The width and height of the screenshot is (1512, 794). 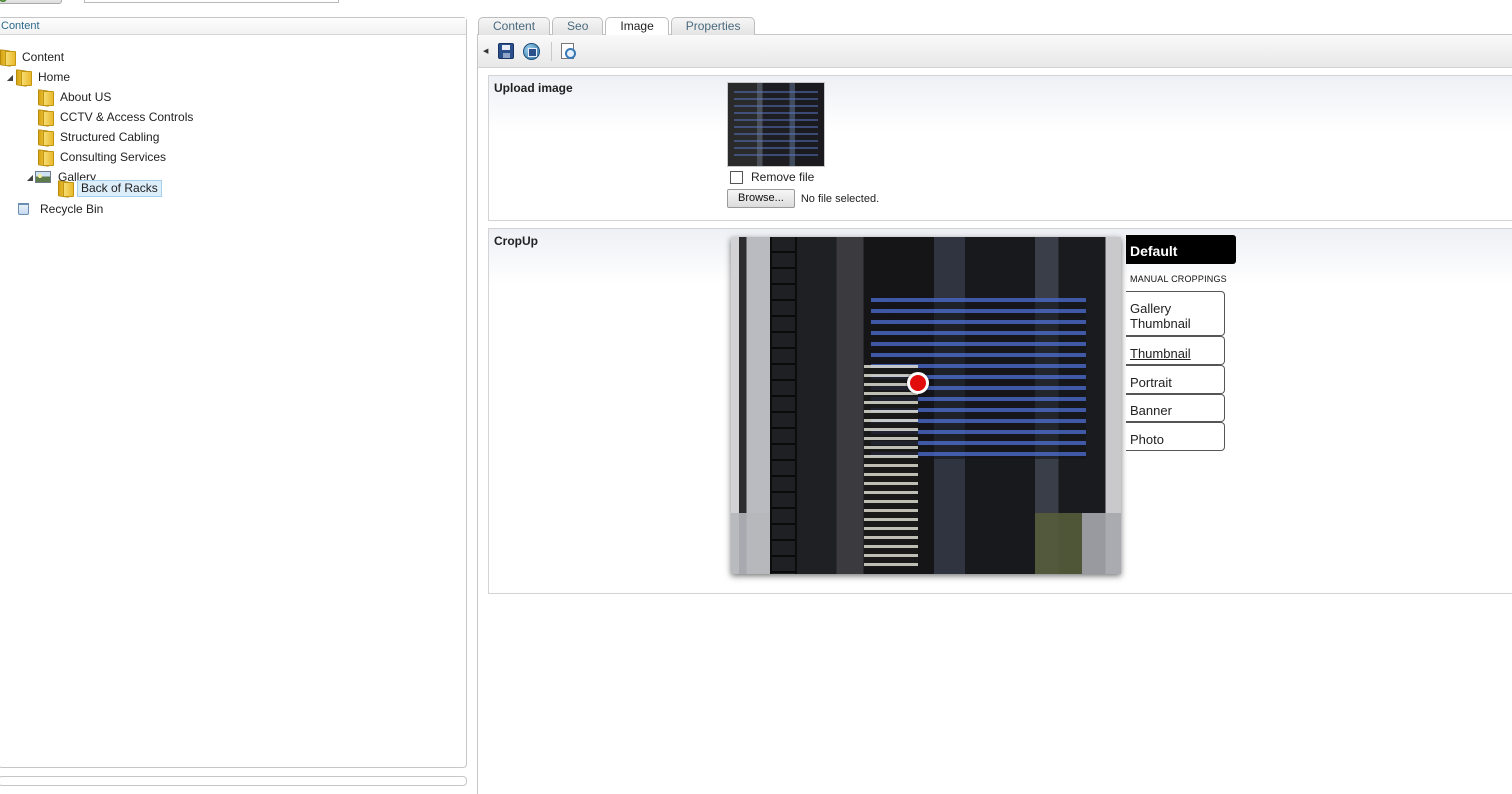 What do you see at coordinates (1151, 382) in the screenshot?
I see `crop-item-label: Portrait` at bounding box center [1151, 382].